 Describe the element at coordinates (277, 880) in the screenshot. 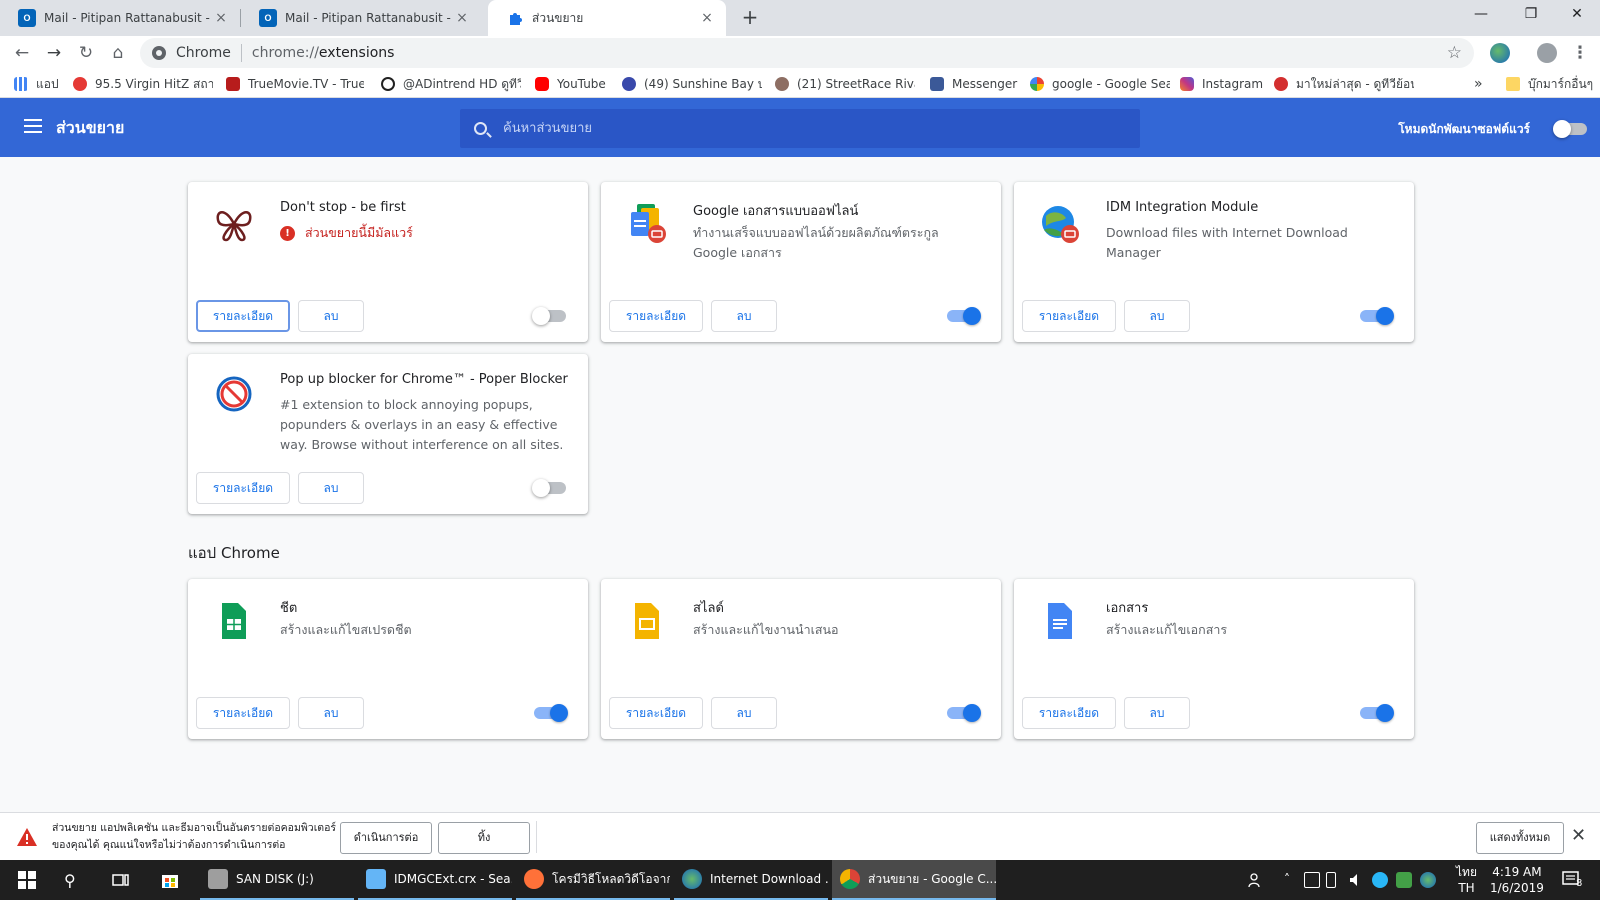

I see `taskbar-sandisk: SAN DISK (J:)` at that location.